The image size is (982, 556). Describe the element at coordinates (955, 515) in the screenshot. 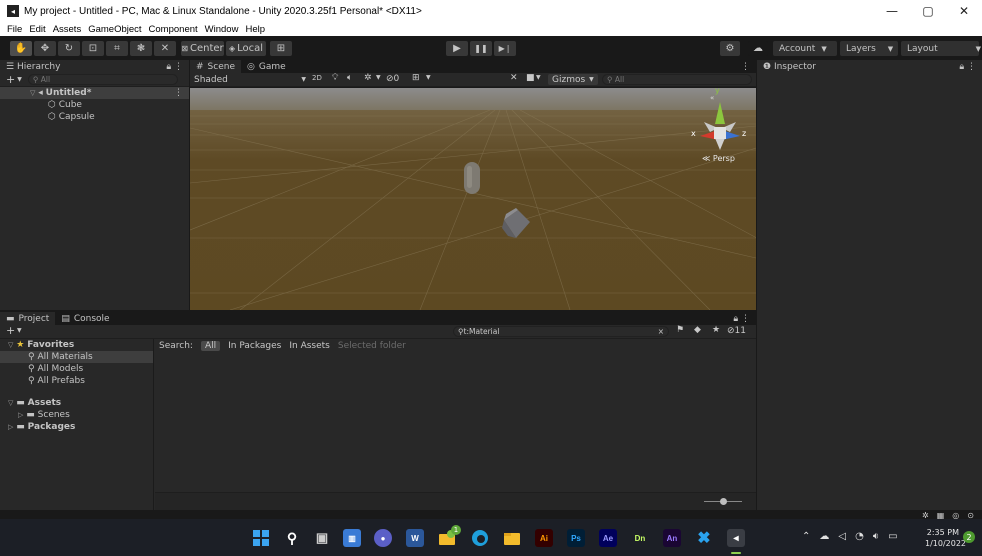

I see `collab-status-icon: ◎` at that location.